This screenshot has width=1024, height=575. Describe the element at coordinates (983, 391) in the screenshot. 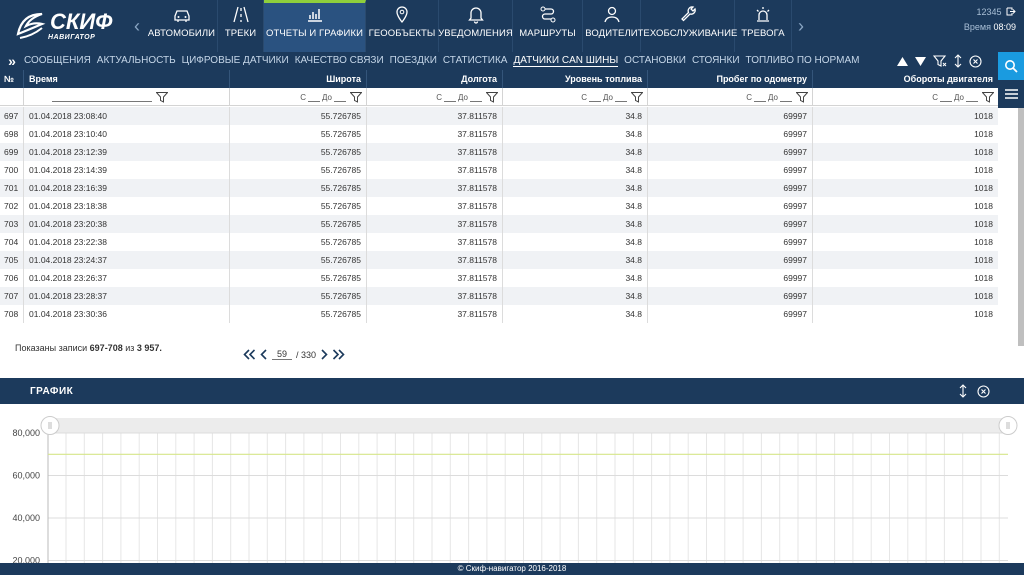

I see `graph-close-icon` at that location.